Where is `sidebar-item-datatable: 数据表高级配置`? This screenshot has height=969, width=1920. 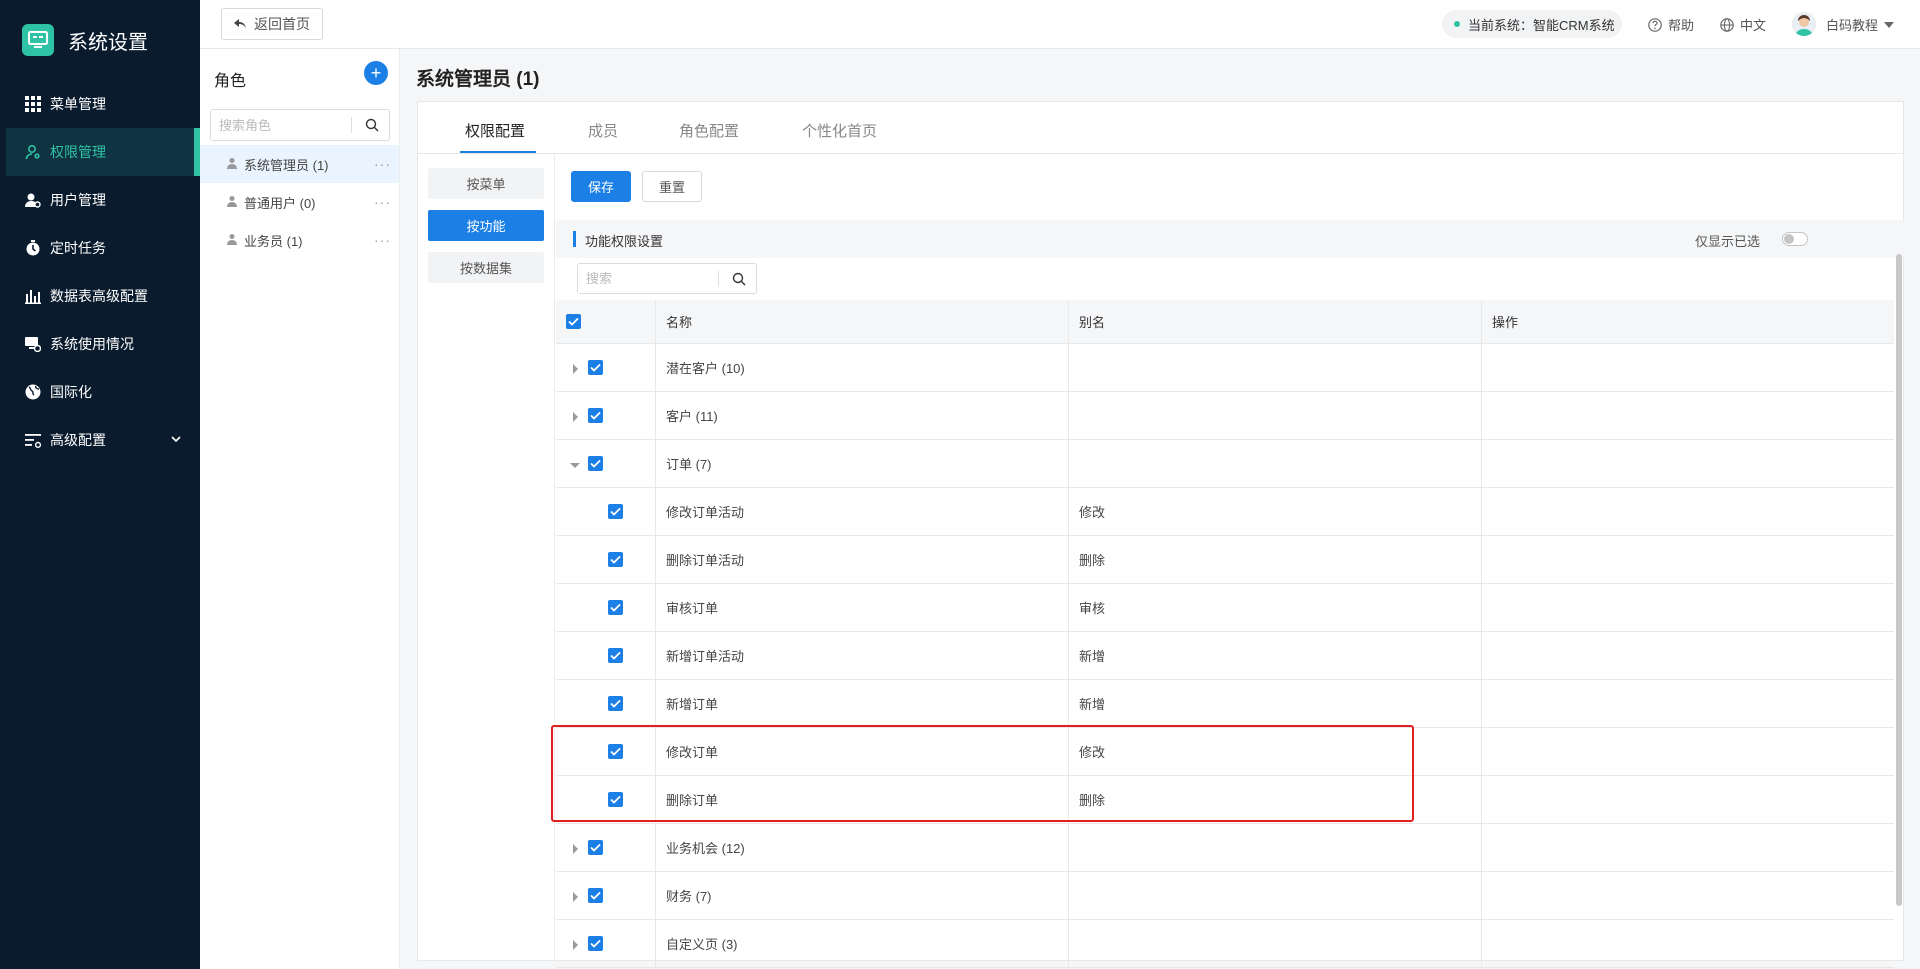
sidebar-item-datatable: 数据表高级配置 is located at coordinates (100, 296).